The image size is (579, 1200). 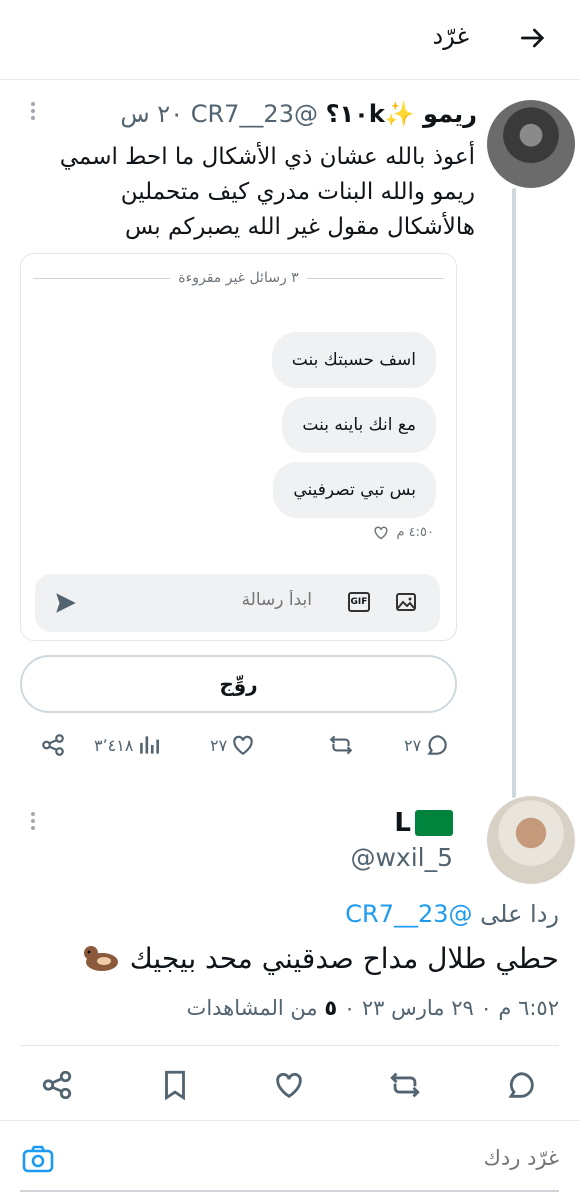 I want to click on share-button, so click(x=53, y=745).